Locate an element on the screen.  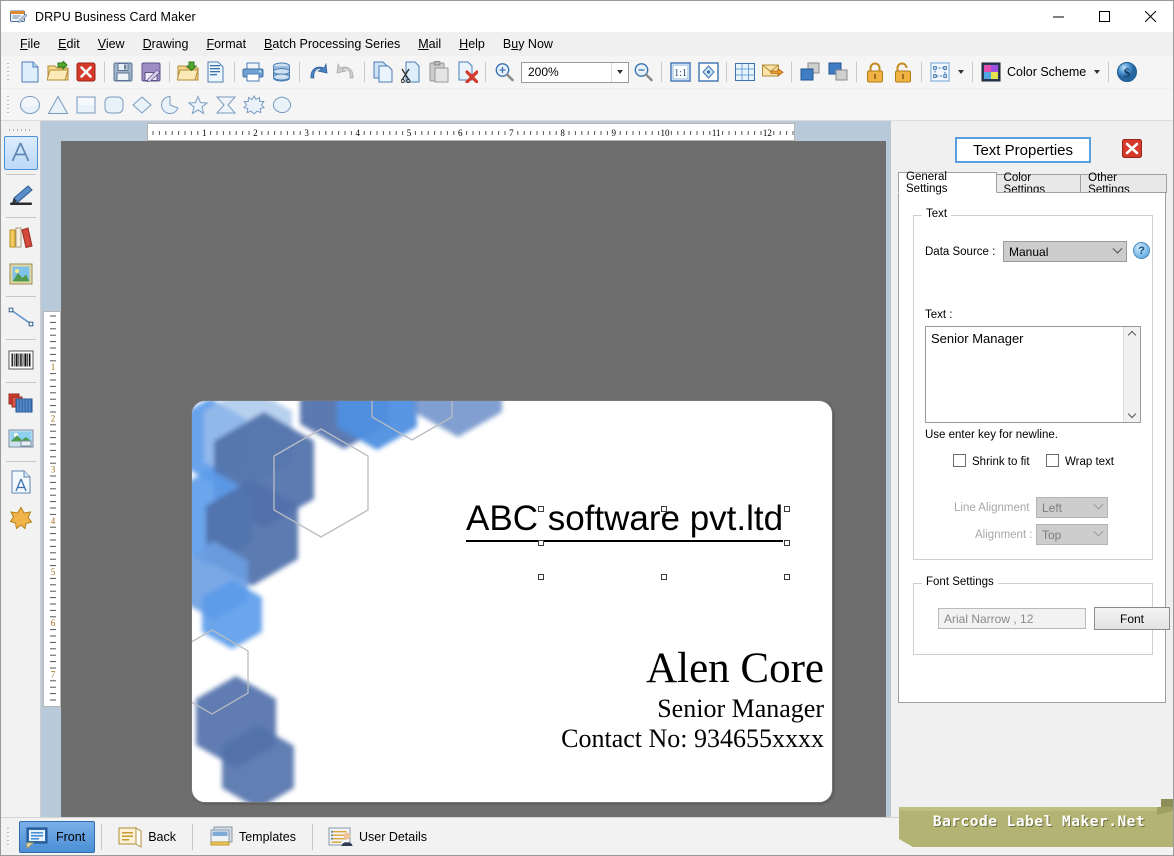
menu-item-batch-processing-series: Batch Processing Series is located at coordinates (332, 44).